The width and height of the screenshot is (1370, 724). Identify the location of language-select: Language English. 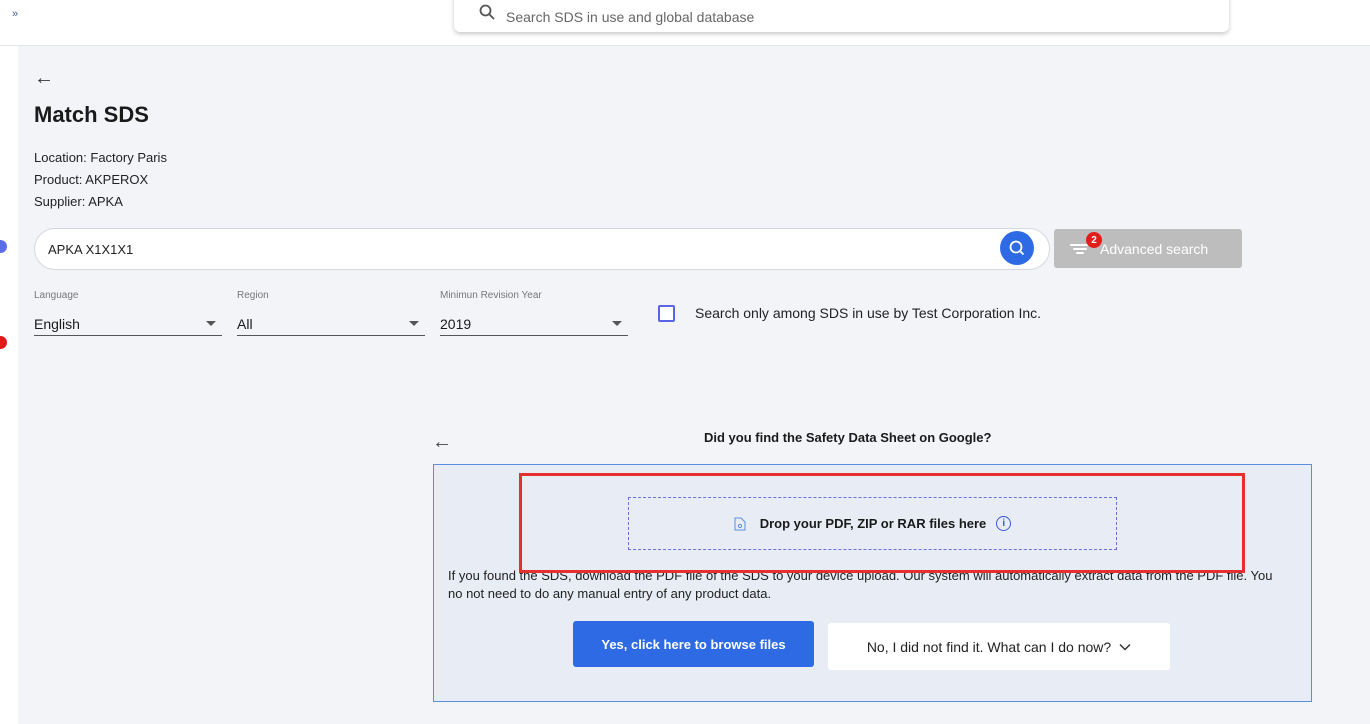
(128, 313).